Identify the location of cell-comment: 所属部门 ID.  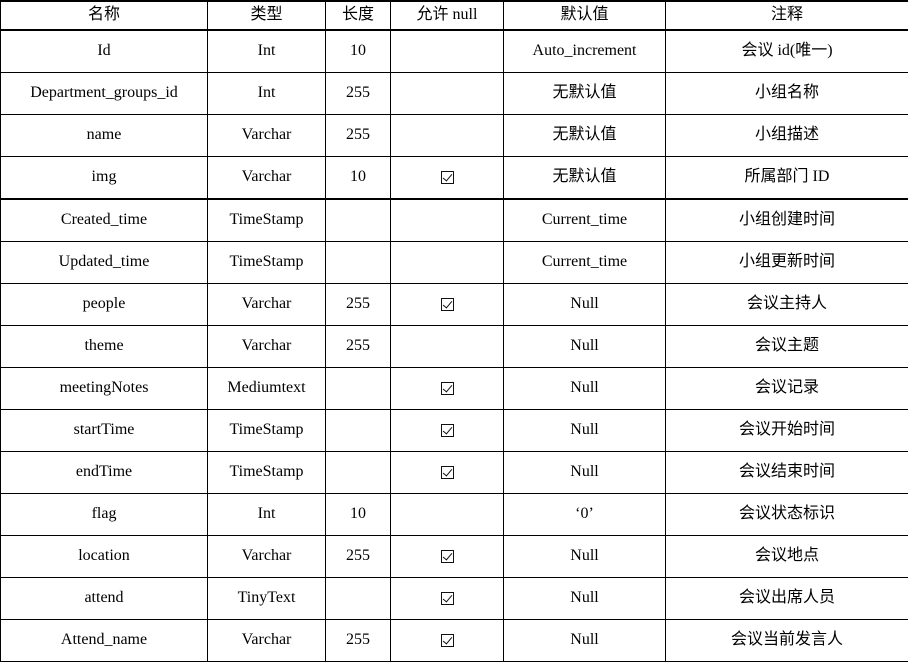
(787, 178).